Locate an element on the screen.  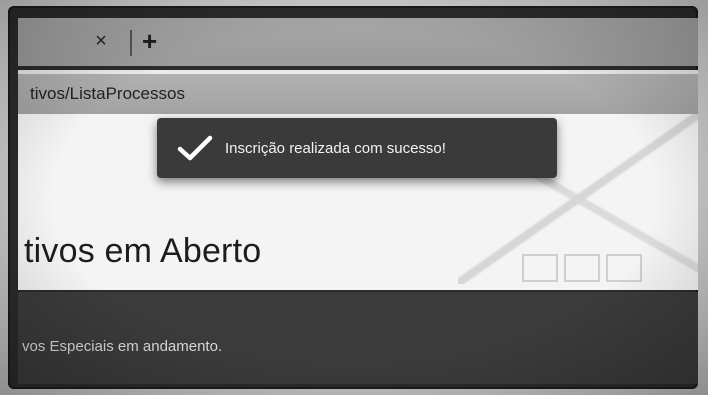
success-toast: Inscrição realizada com sucesso! is located at coordinates (357, 148).